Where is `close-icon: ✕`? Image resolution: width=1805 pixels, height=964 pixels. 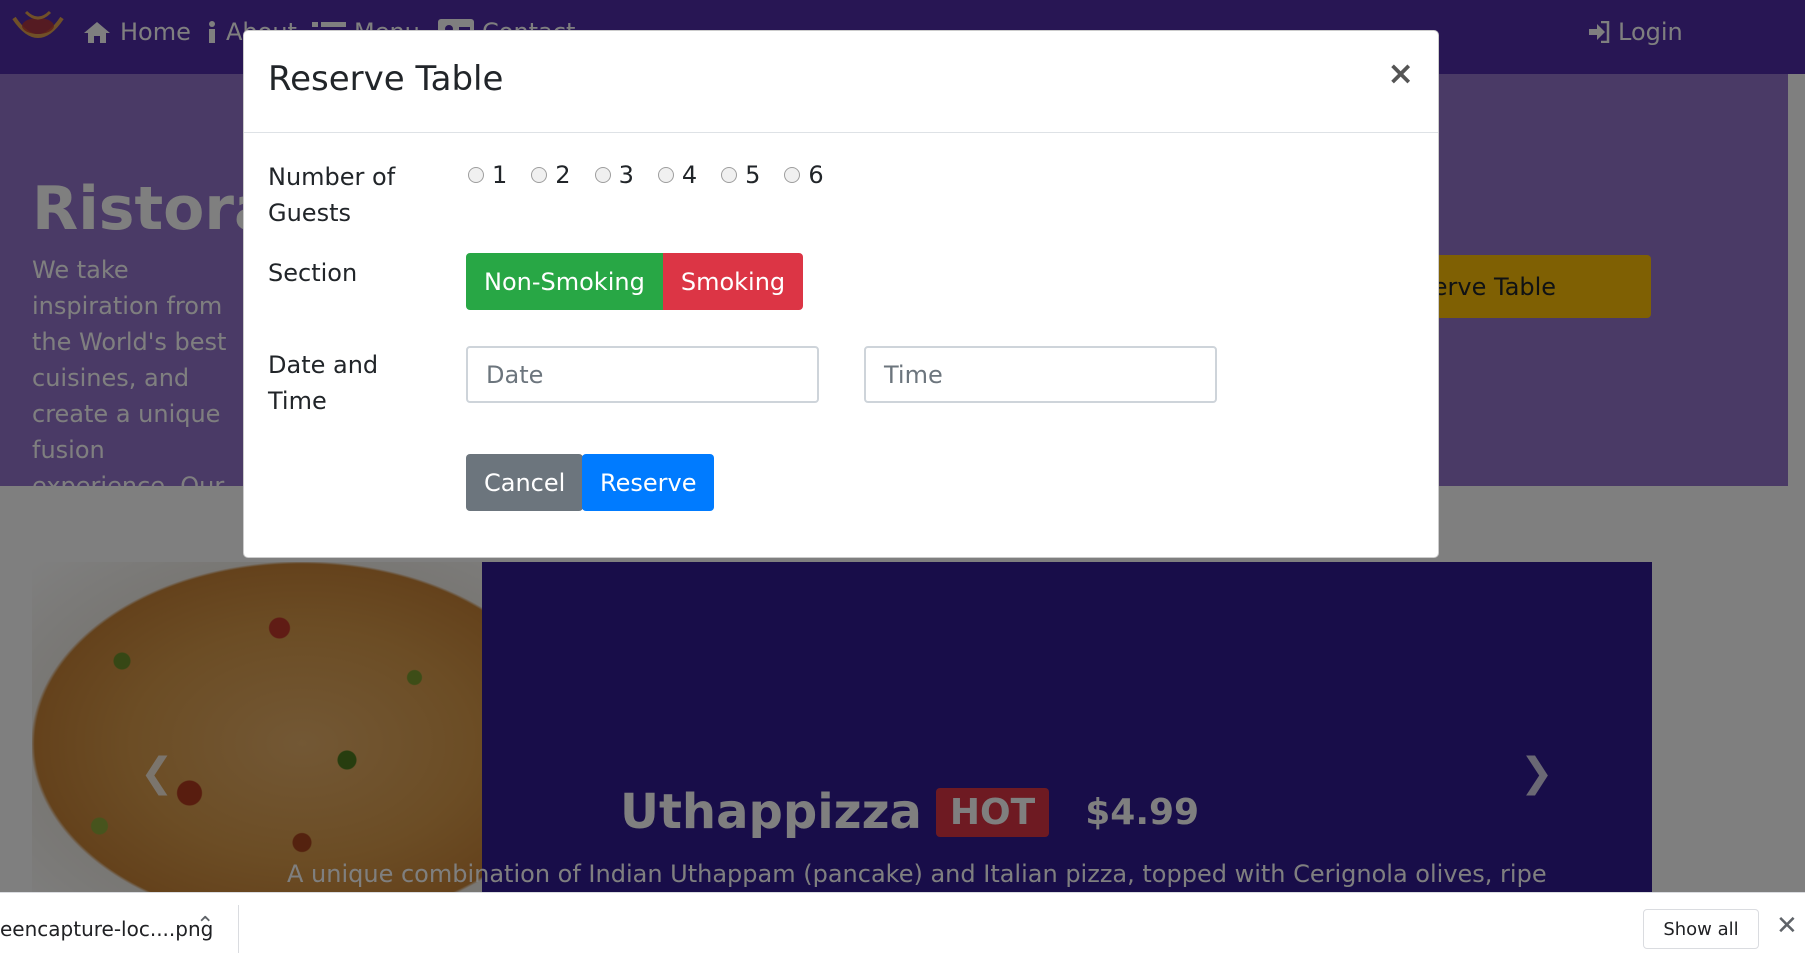
close-icon: ✕ is located at coordinates (1787, 926).